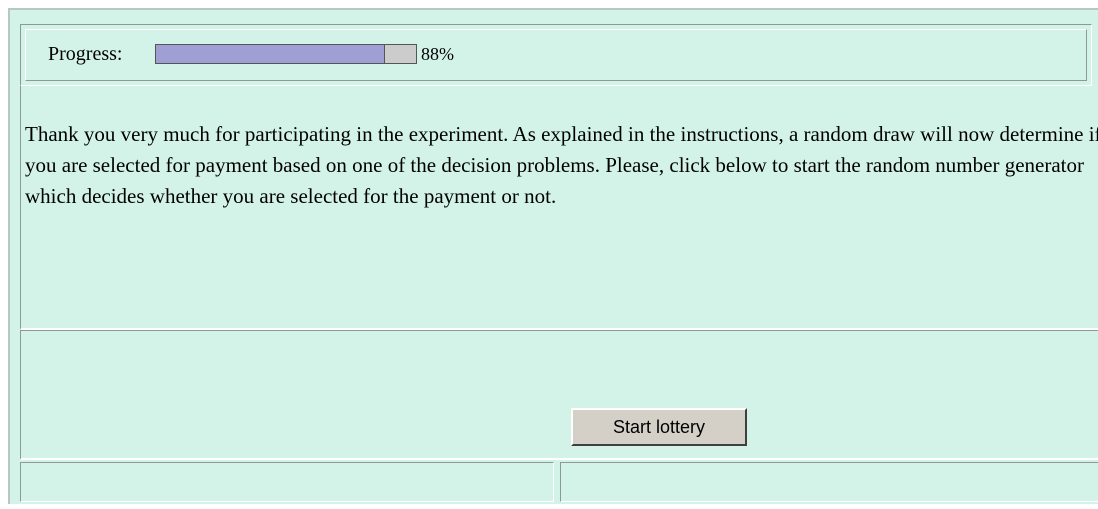  Describe the element at coordinates (659, 427) in the screenshot. I see `start-lottery-button: Start lottery` at that location.